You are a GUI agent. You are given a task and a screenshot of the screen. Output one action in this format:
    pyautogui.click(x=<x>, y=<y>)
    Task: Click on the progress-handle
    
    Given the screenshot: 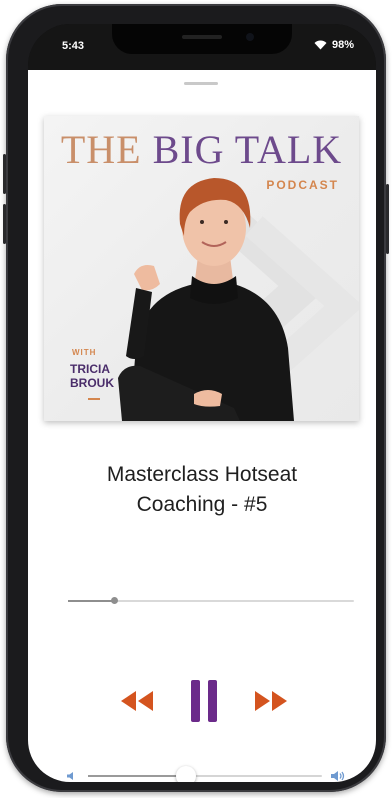 What is the action you would take?
    pyautogui.click(x=114, y=600)
    